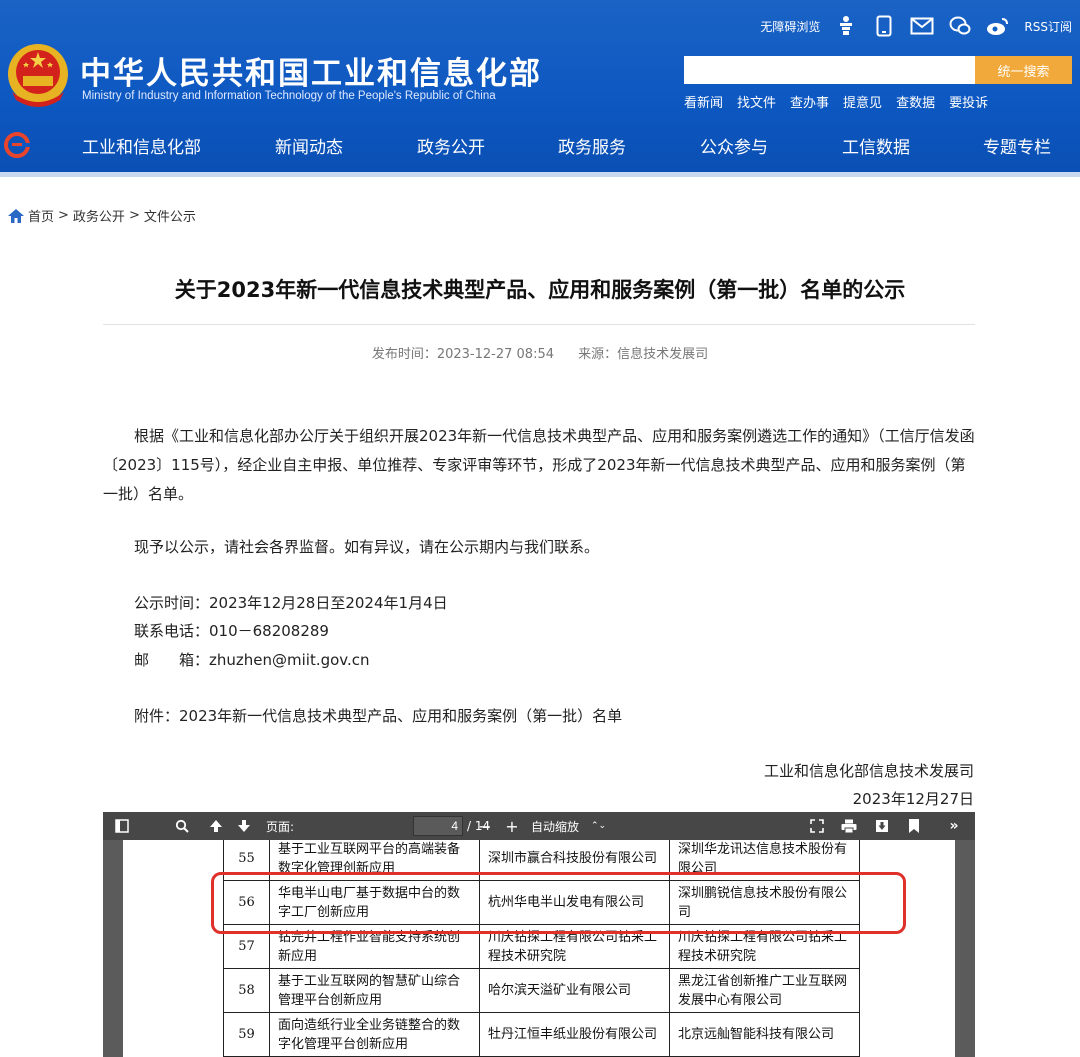 The image size is (1080, 1057). I want to click on article-meta: 发布时间：2023-12-27 08:54 来源：信息技术发展司, so click(540, 352).